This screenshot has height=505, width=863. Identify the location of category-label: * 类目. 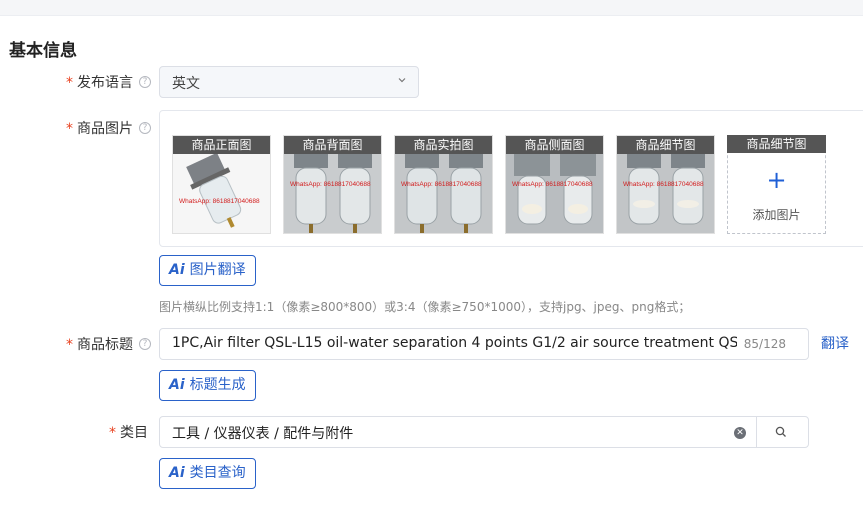
(128, 432).